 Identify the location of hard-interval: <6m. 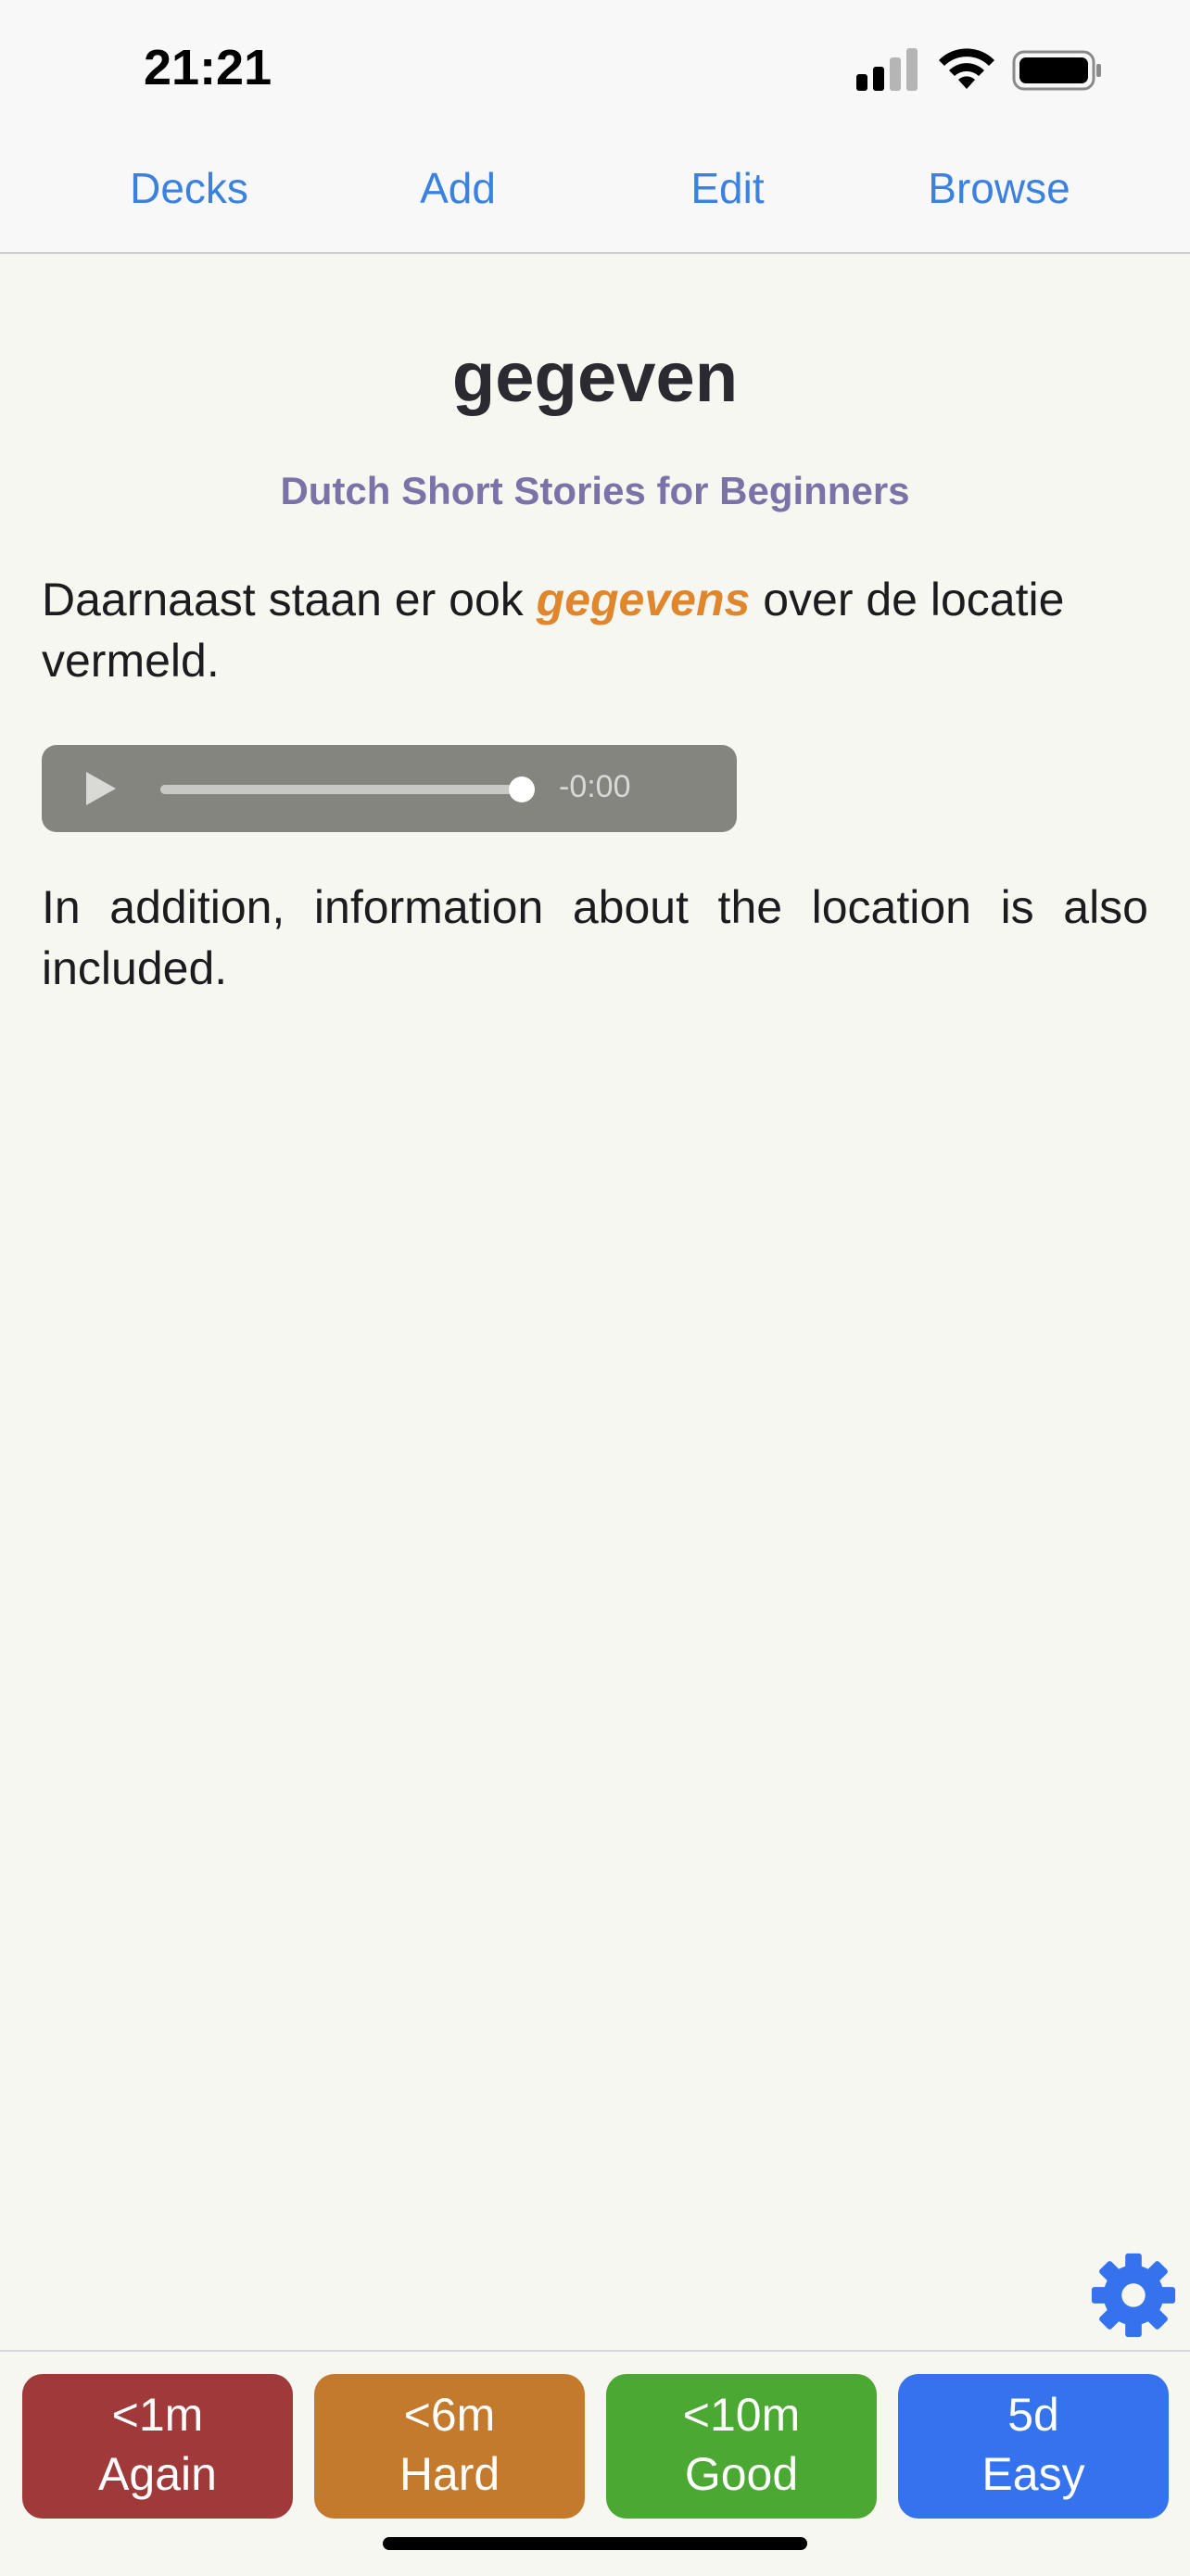
(449, 2415).